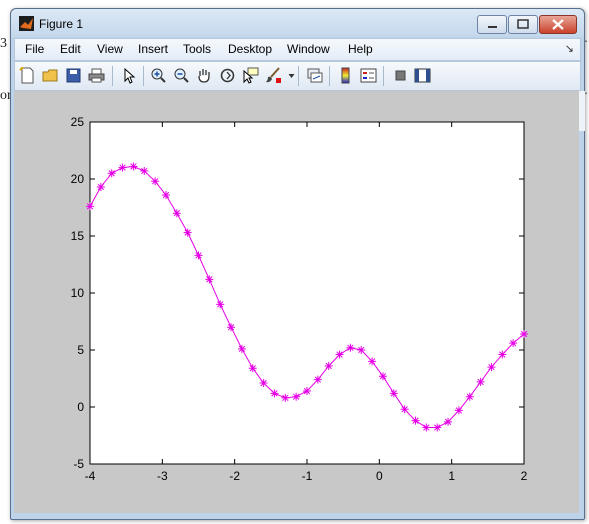  Describe the element at coordinates (250, 49) in the screenshot. I see `menu-desktop: Desktop` at that location.